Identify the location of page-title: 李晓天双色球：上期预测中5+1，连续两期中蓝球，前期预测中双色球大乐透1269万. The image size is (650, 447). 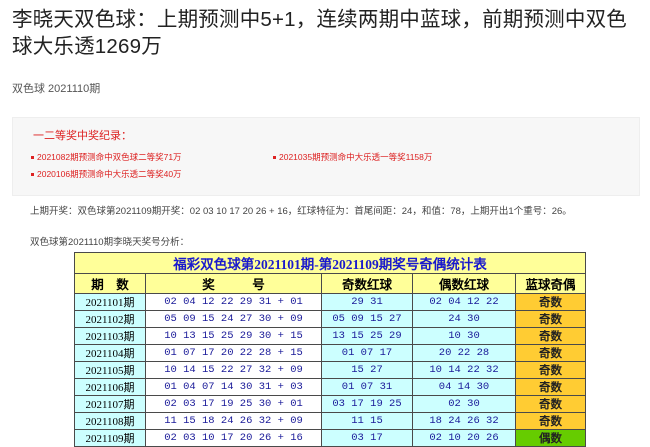
(319, 33).